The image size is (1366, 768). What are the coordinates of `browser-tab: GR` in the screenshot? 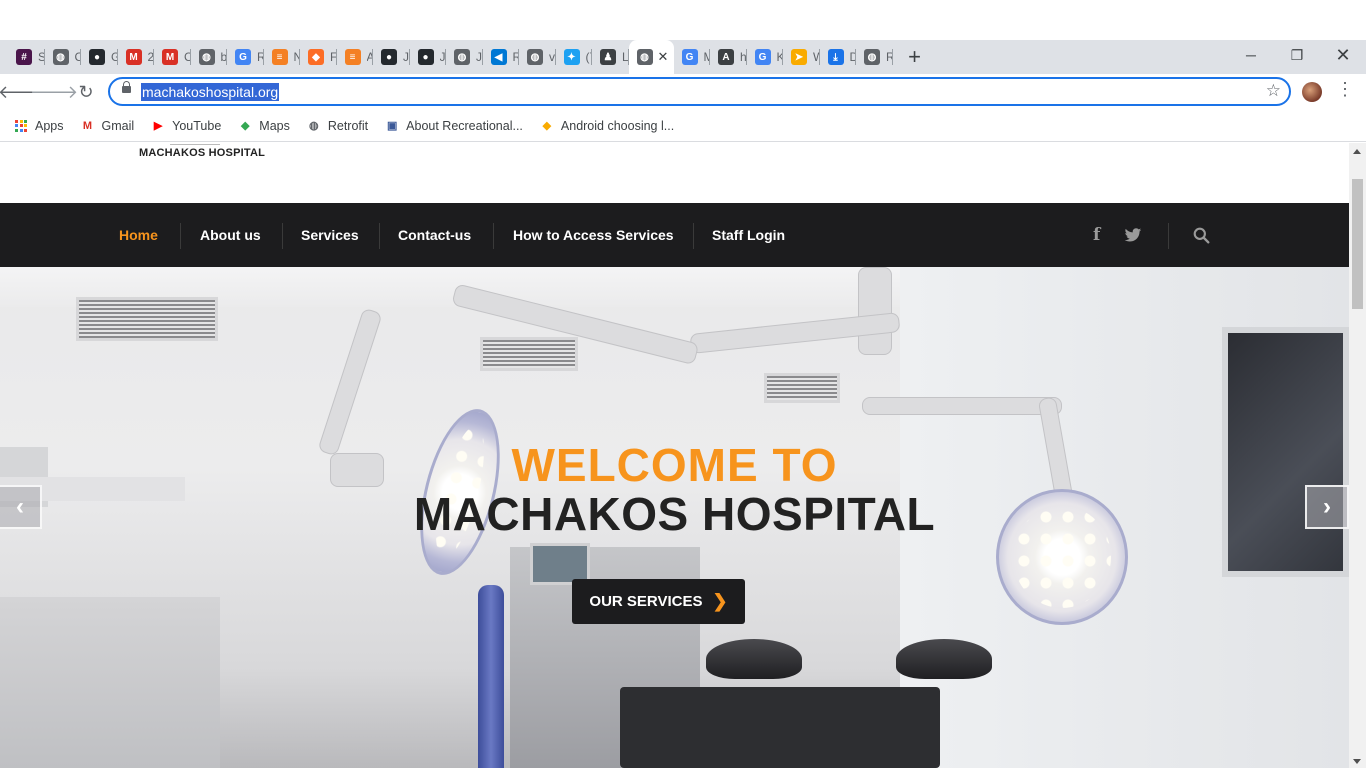 It's located at (245, 57).